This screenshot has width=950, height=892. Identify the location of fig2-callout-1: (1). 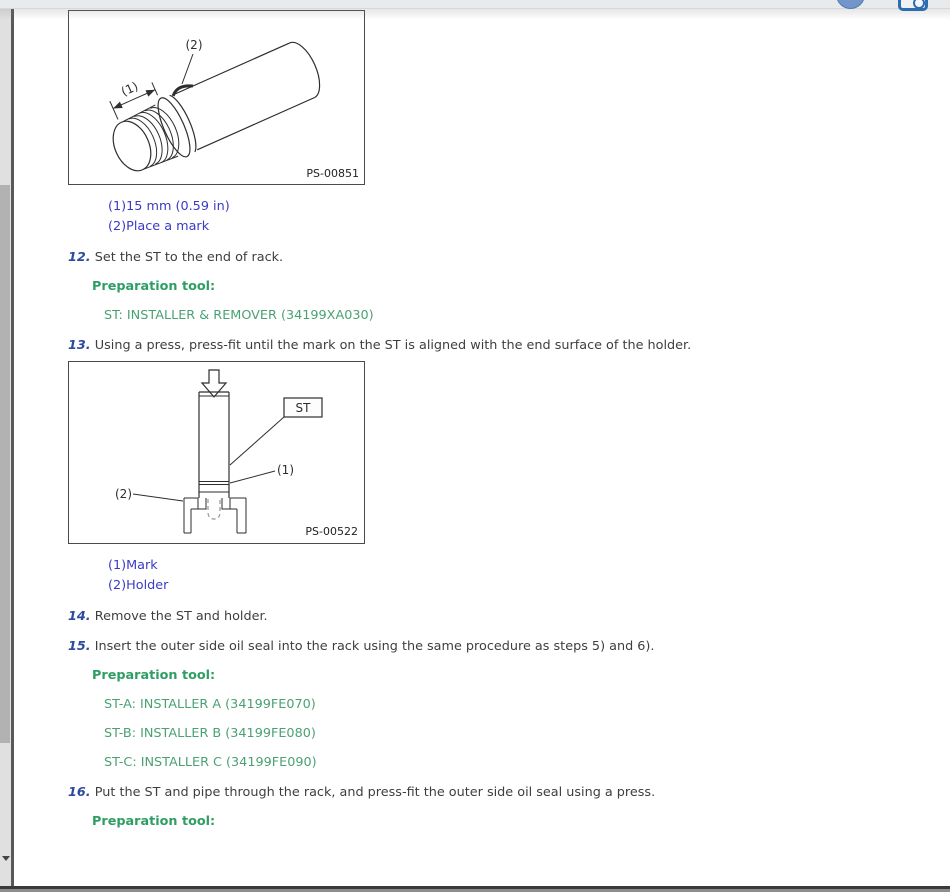
(285, 470).